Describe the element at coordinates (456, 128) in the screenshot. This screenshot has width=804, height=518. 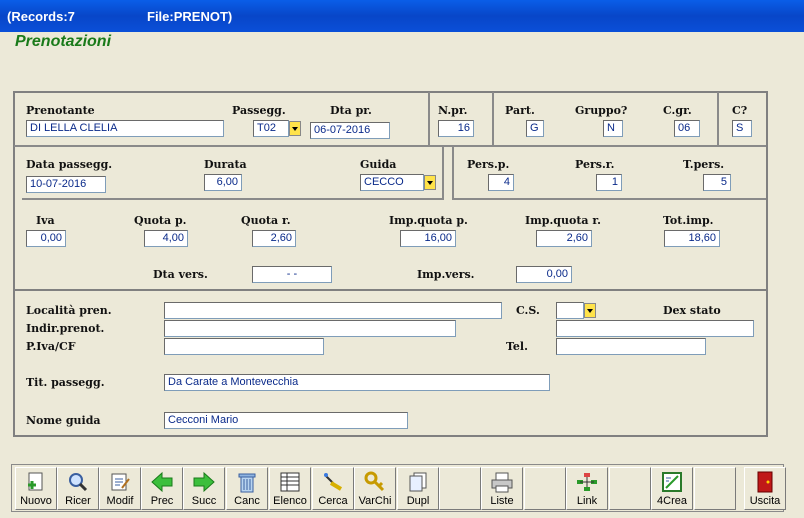
I see `npr-field: 16` at that location.